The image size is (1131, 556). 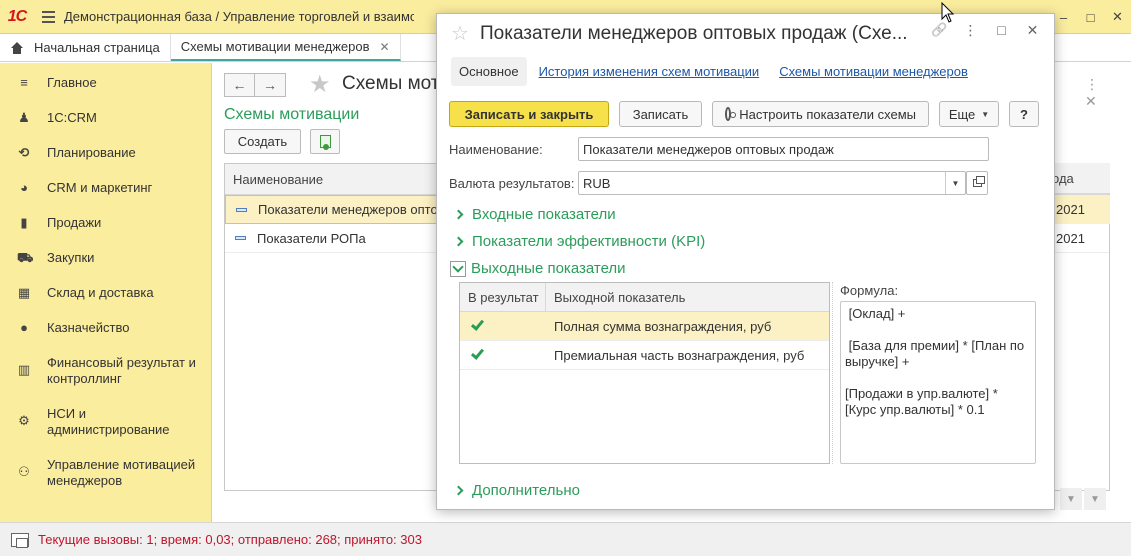 What do you see at coordinates (239, 85) in the screenshot?
I see `back-button: ←` at bounding box center [239, 85].